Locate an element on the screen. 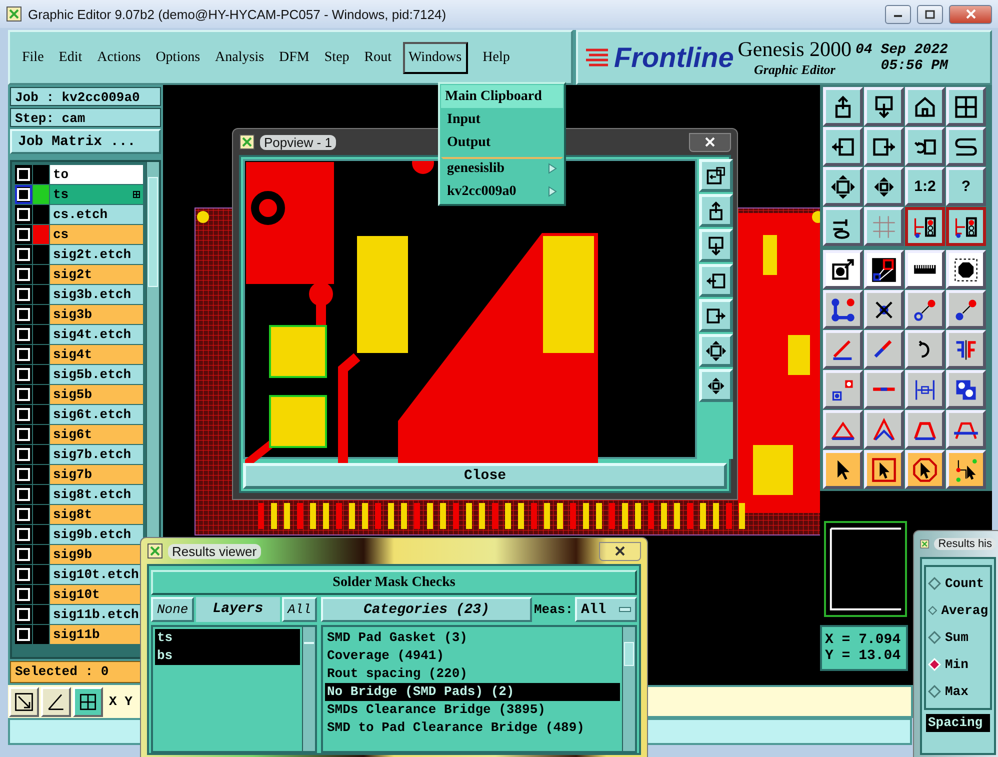  minimize-button is located at coordinates (898, 14).